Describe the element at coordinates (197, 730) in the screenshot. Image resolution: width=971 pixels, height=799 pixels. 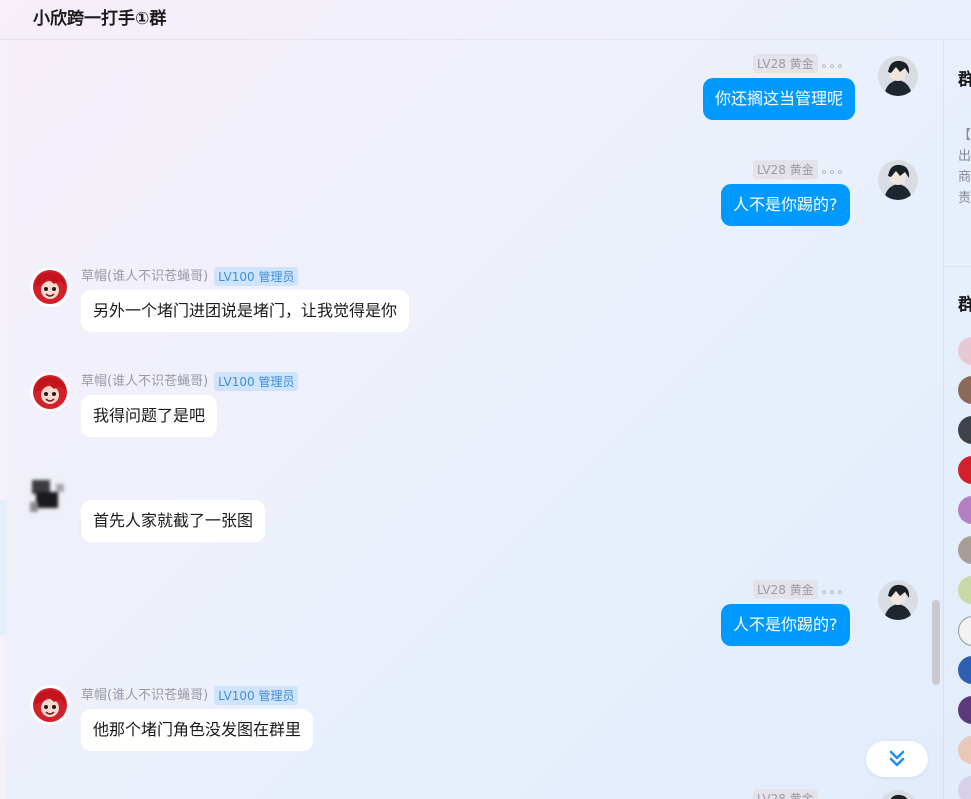
I see `message-bubble: 他那个堵门角色没发图在群里` at that location.